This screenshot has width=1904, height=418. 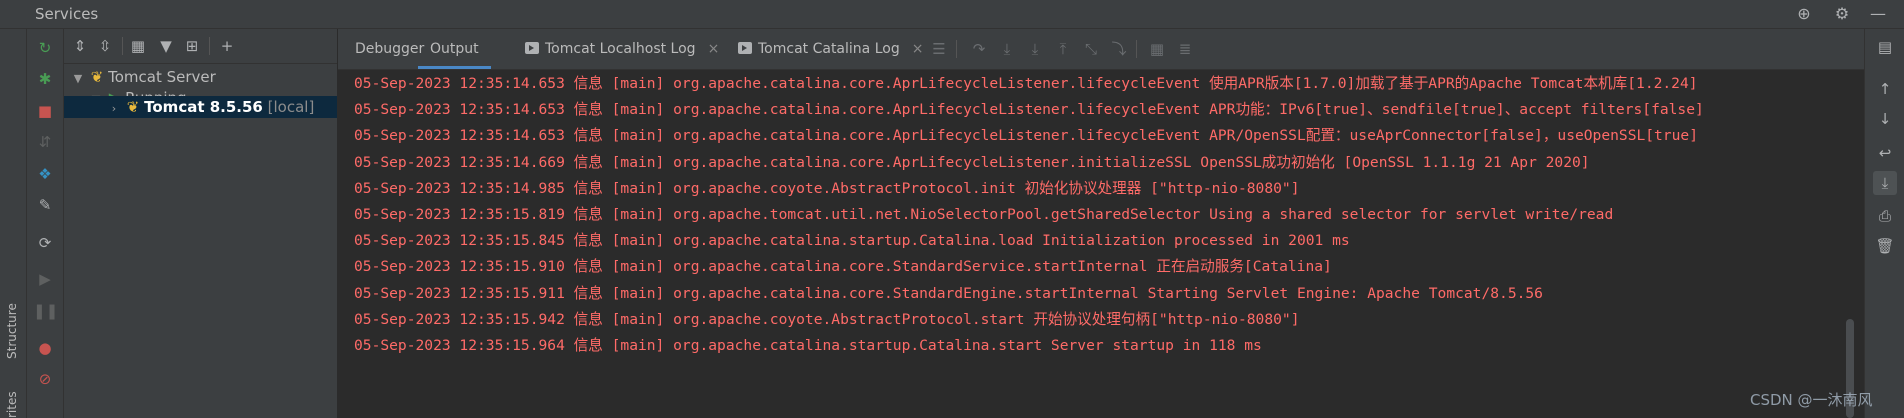 What do you see at coordinates (166, 46) in the screenshot?
I see `filter-icon: ▼` at bounding box center [166, 46].